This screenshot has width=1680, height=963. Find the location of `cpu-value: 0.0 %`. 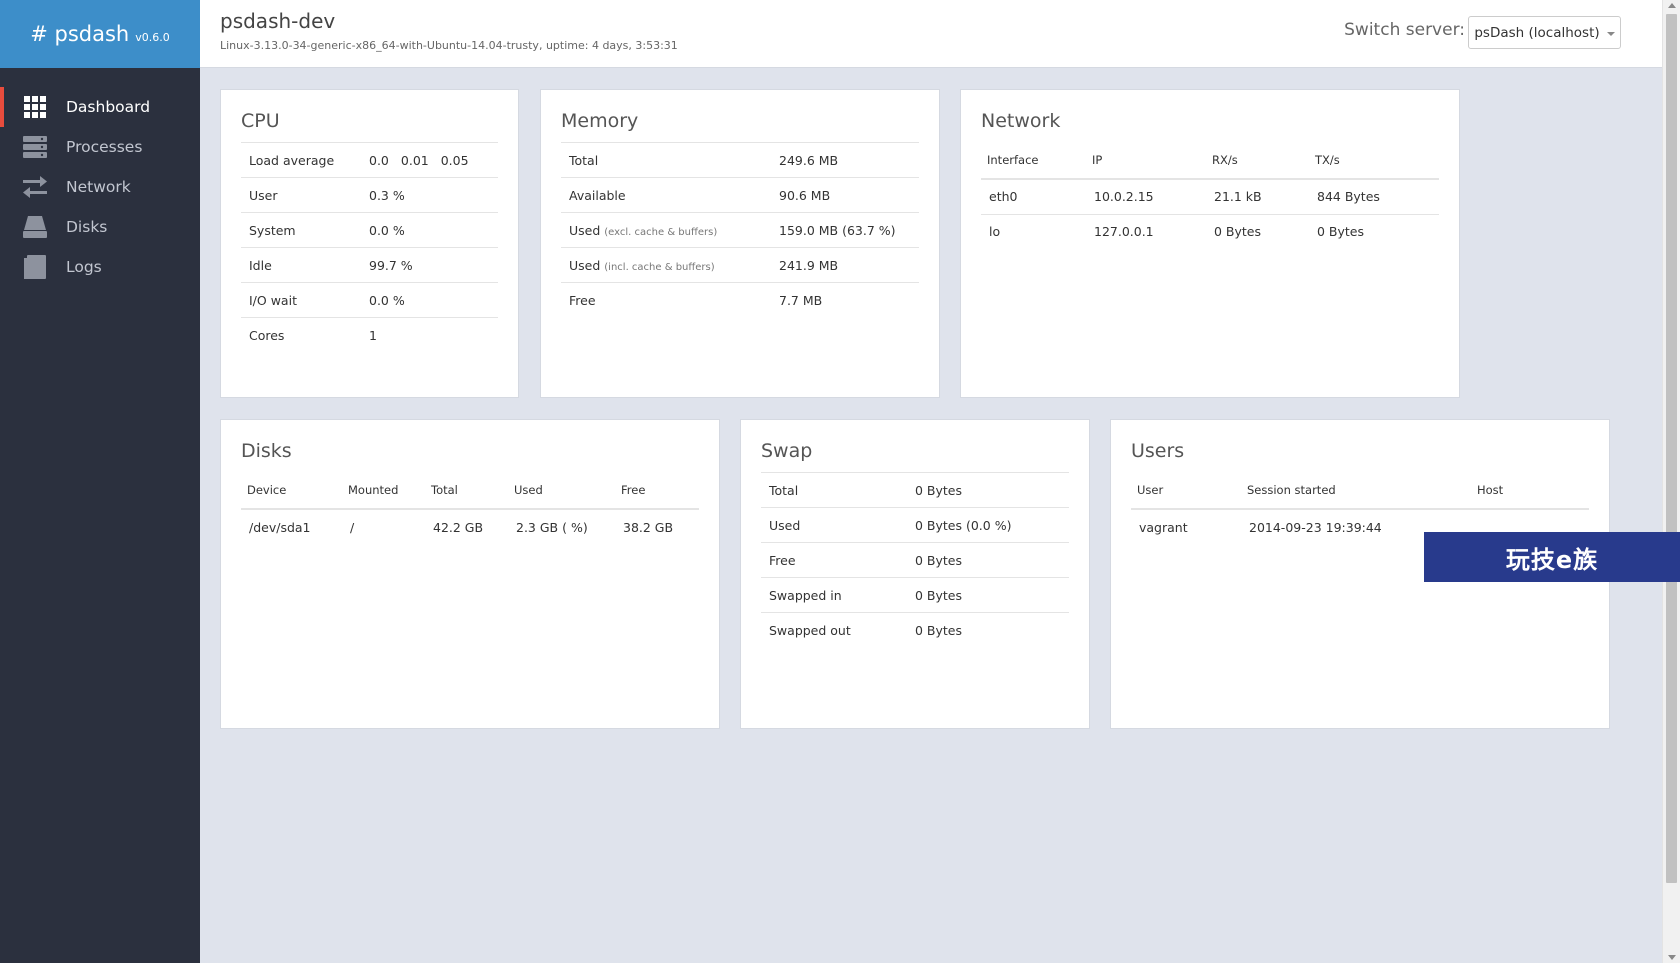

cpu-value: 0.0 % is located at coordinates (429, 230).